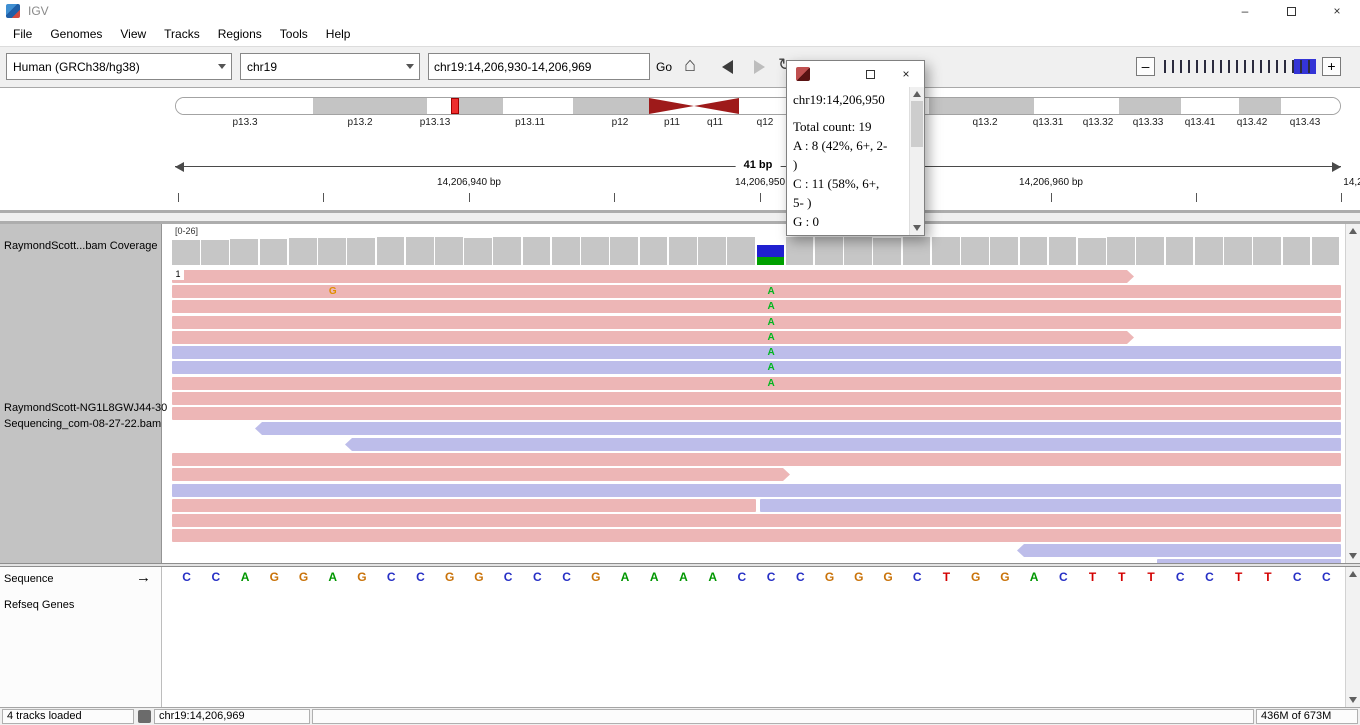  Describe the element at coordinates (240, 34) in the screenshot. I see `menu-item-regions: Regions` at that location.